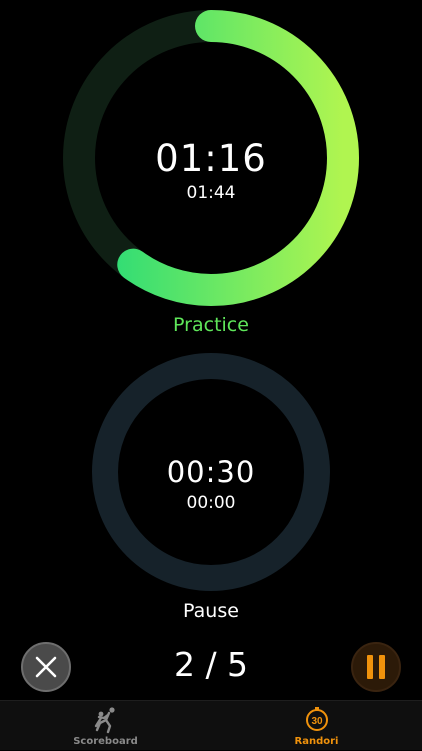 This screenshot has width=422, height=751. Describe the element at coordinates (211, 325) in the screenshot. I see `practice-phase-label: Practice` at that location.